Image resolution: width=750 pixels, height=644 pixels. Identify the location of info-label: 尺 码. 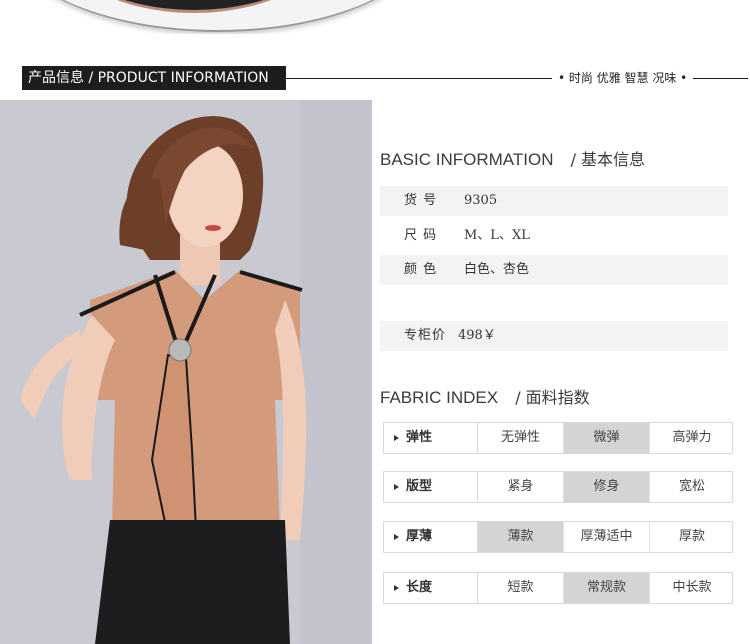
(421, 235).